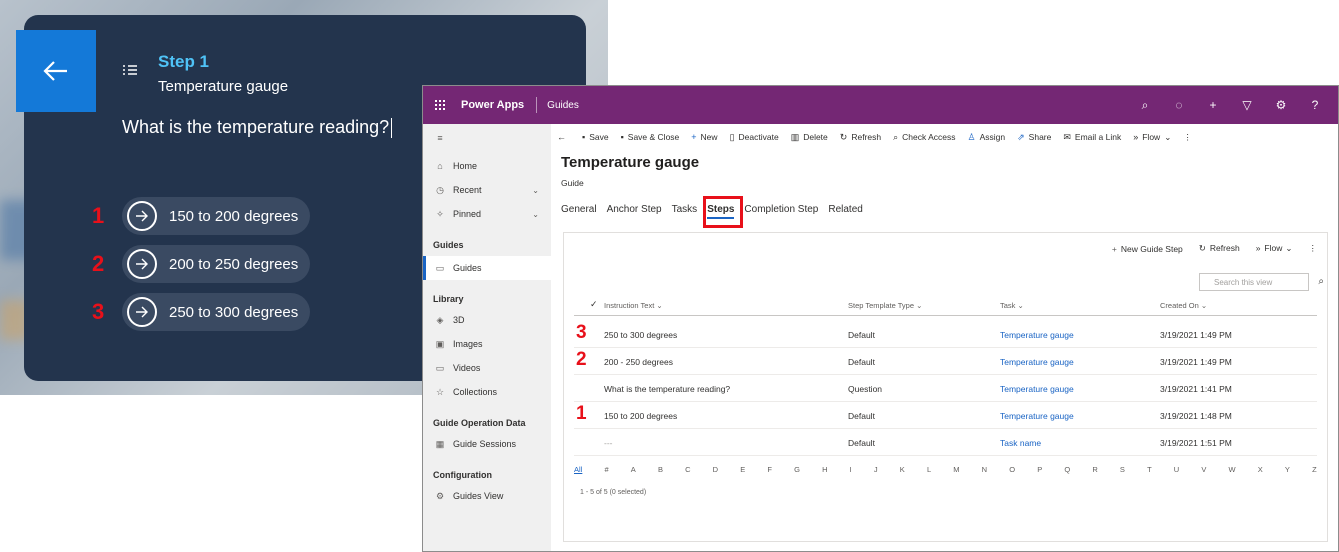 The height and width of the screenshot is (552, 1339). I want to click on save-button: ▪ Save, so click(595, 137).